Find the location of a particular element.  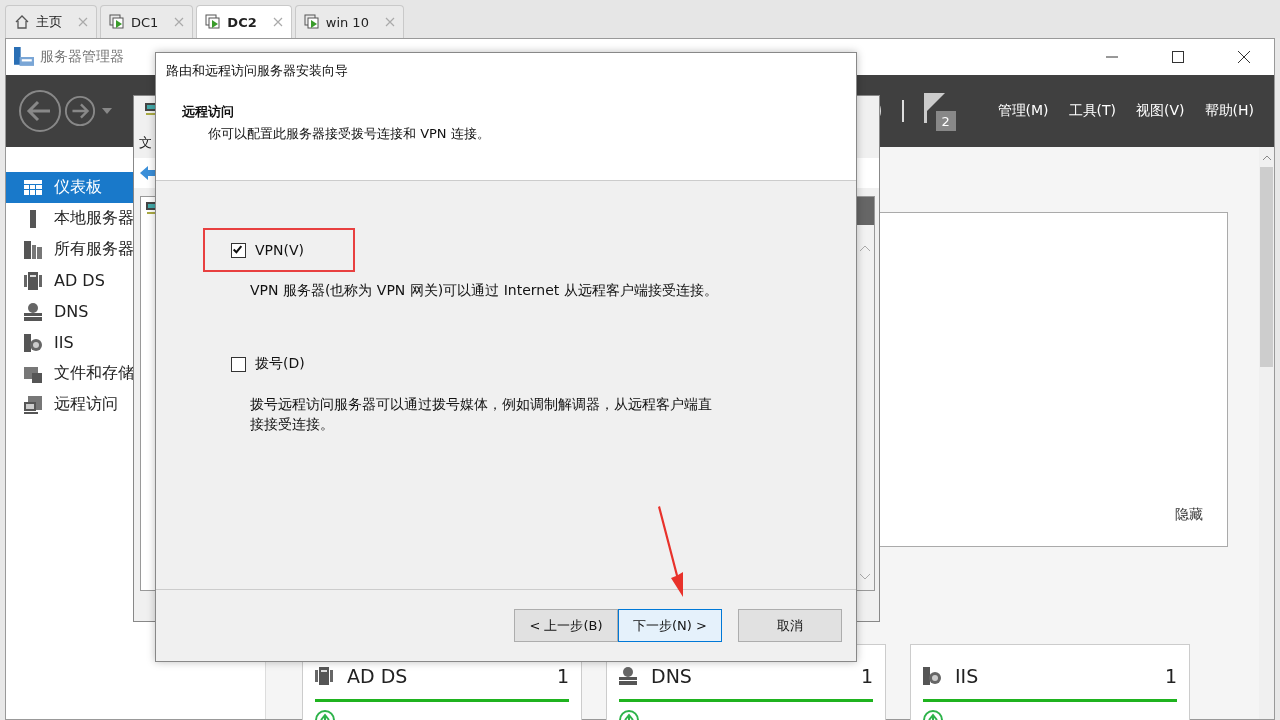

option-description: 拨号远程访问服务器可以通过拨号媒体，例如调制解调器，从远程客户端直接接受连接。 is located at coordinates (481, 414).